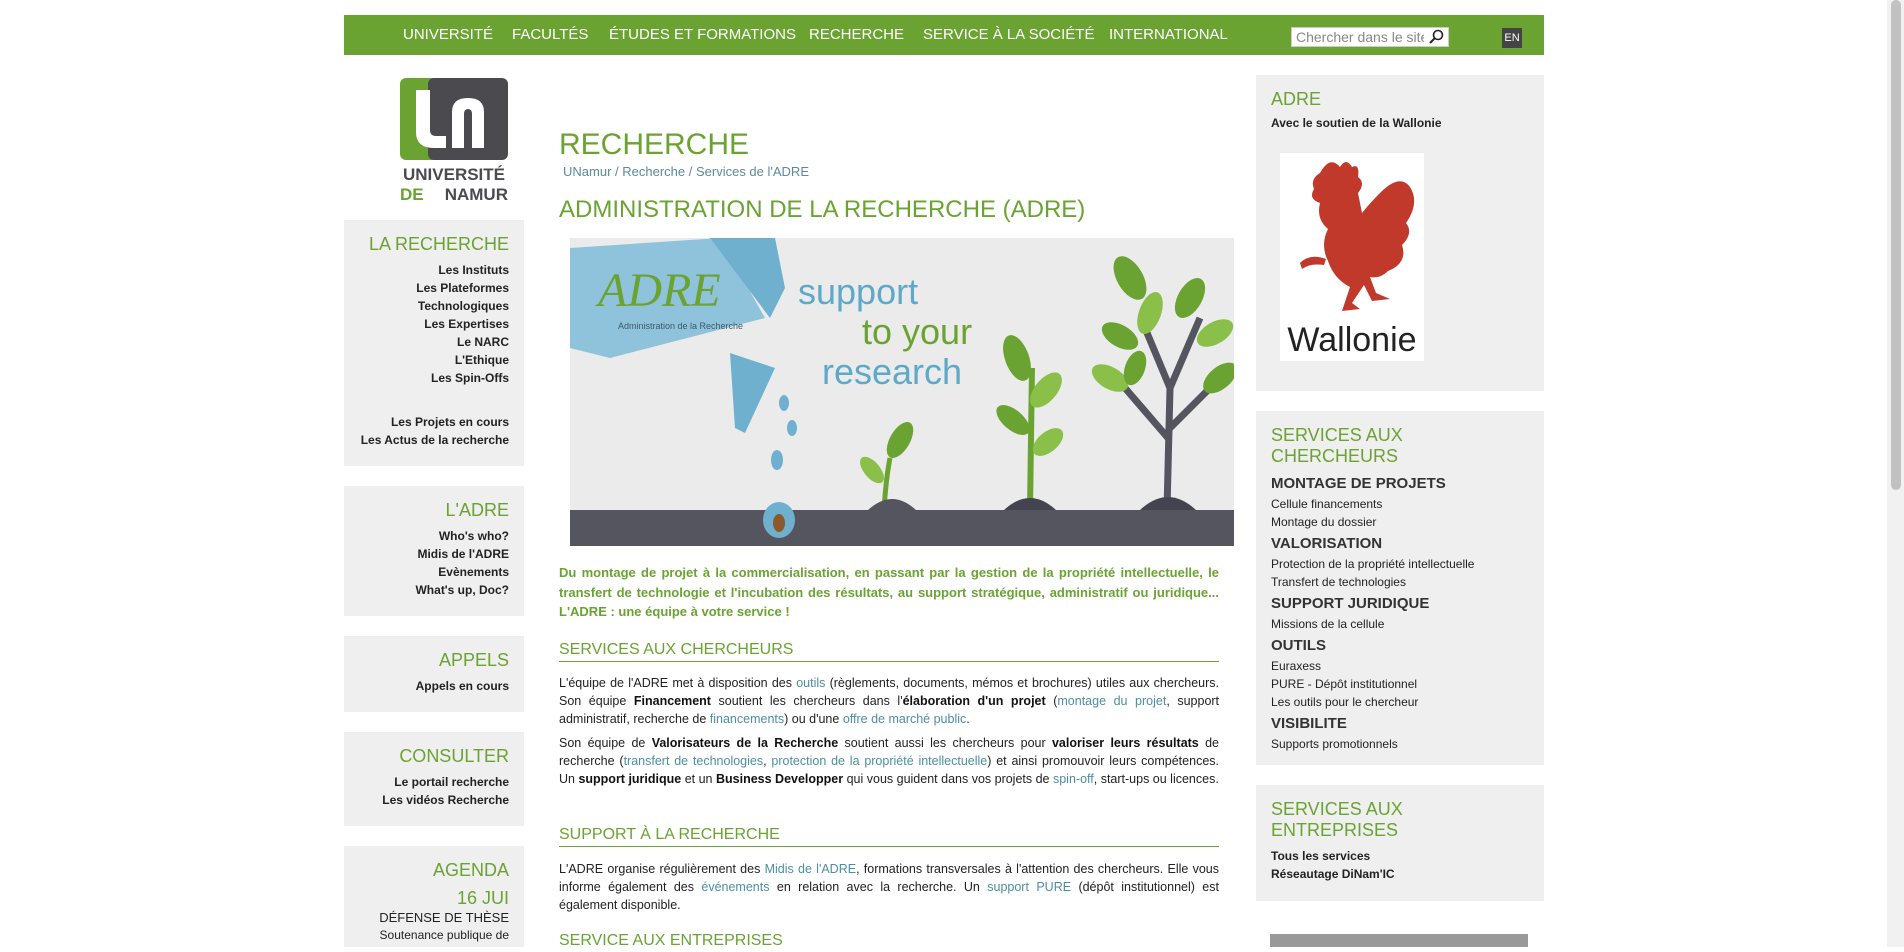 This screenshot has height=952, width=1904. Describe the element at coordinates (678, 683) in the screenshot. I see `text: L'équipe de l'ADRE met à disposition des` at that location.